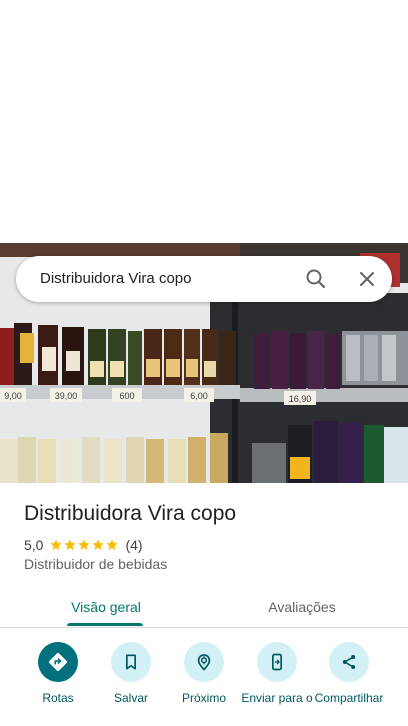  Describe the element at coordinates (277, 698) in the screenshot. I see `send-to-phone-label: Enviar para o` at that location.